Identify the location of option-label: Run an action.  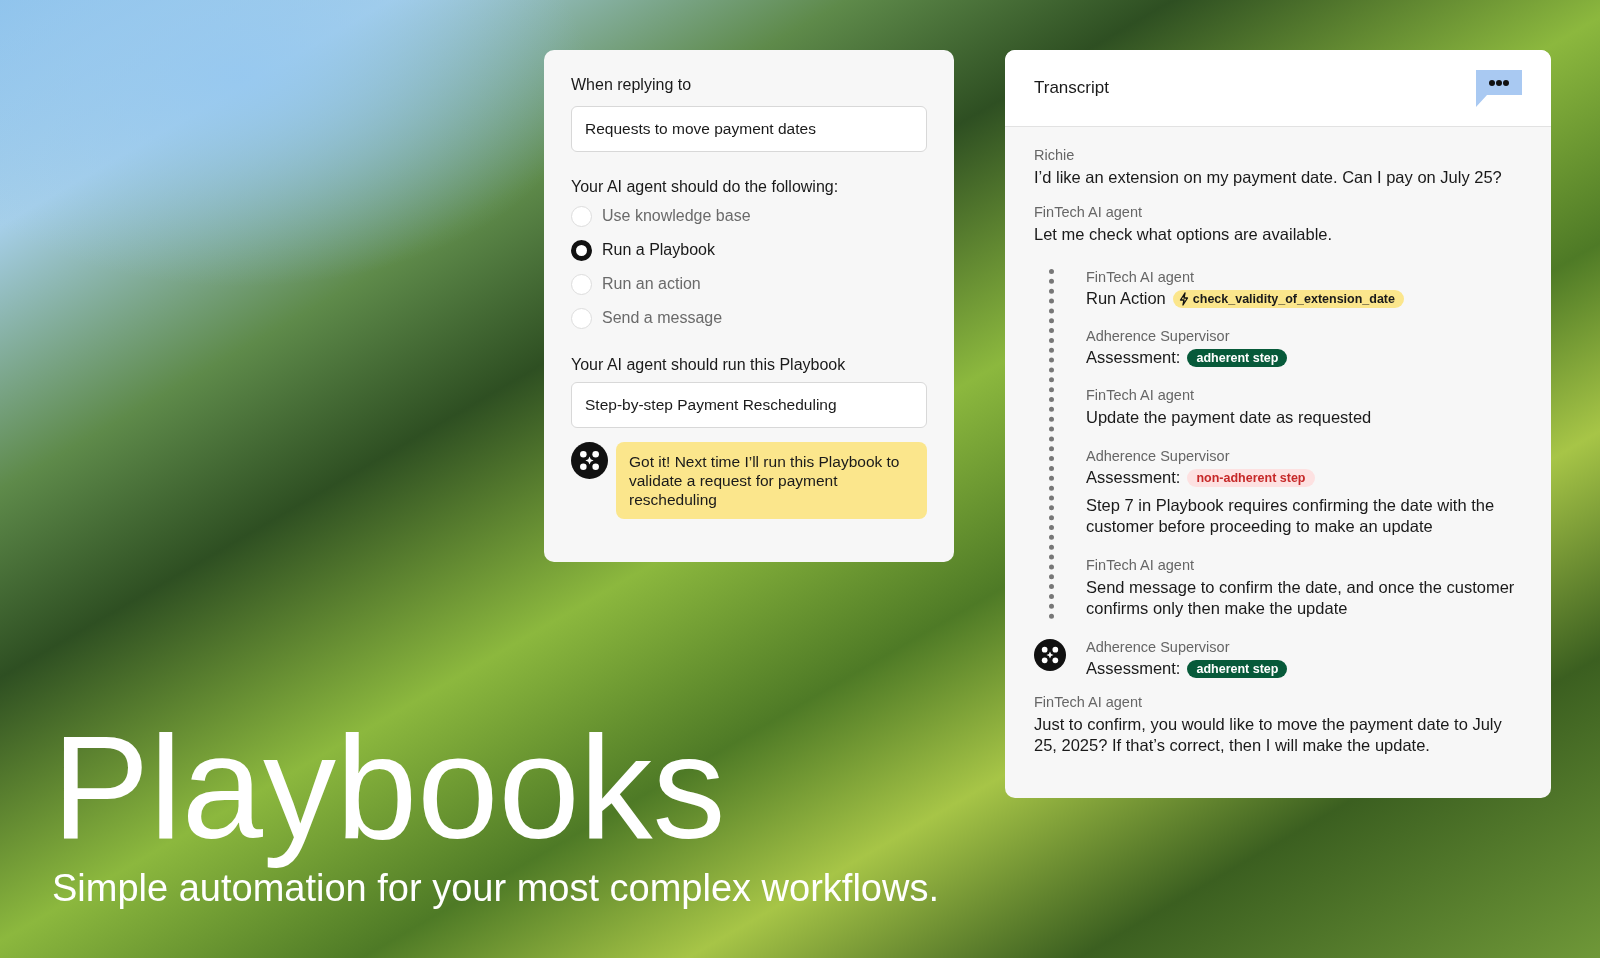
(651, 284).